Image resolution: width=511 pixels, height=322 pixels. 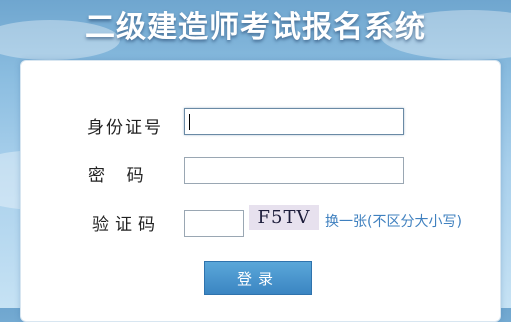 I want to click on refresh-captcha-link: 换一张(不区分大小写), so click(x=393, y=221).